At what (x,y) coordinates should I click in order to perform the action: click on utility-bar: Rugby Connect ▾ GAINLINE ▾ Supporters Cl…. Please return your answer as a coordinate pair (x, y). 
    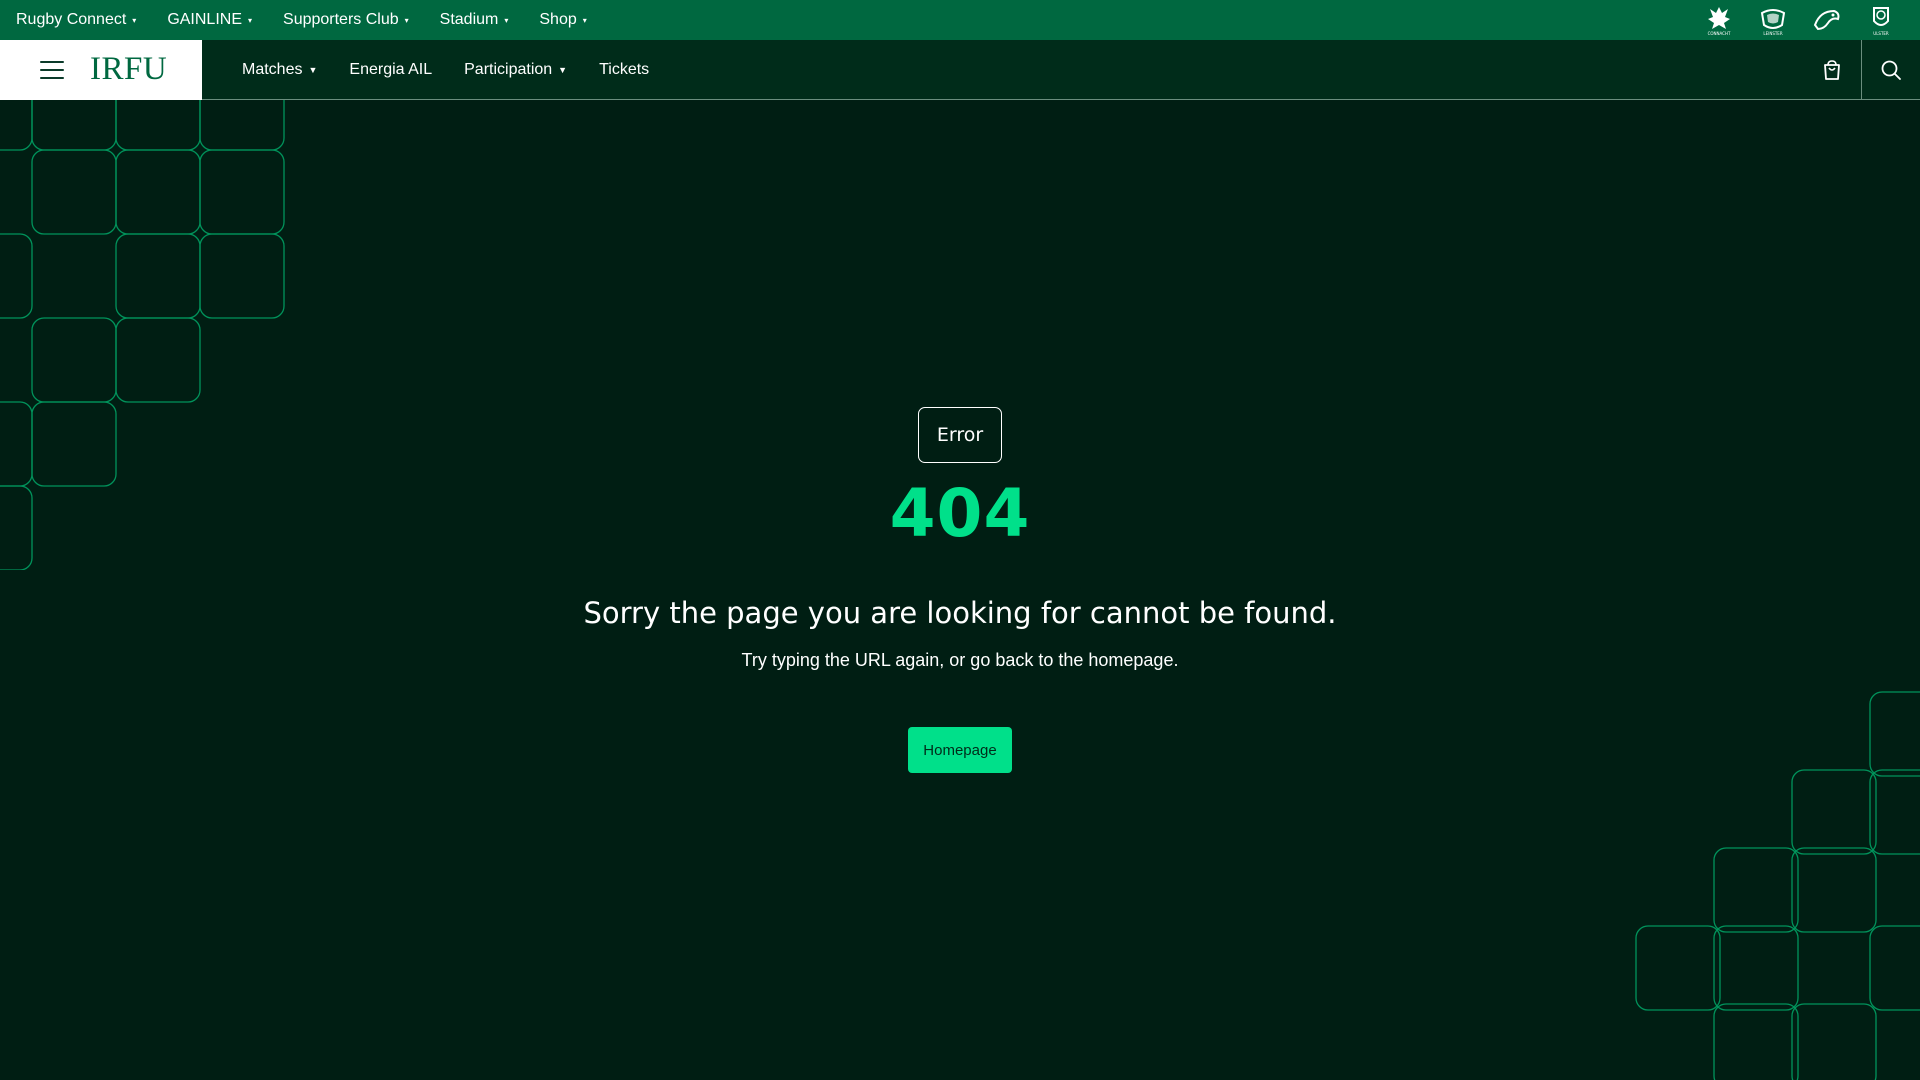
    Looking at the image, I should click on (960, 20).